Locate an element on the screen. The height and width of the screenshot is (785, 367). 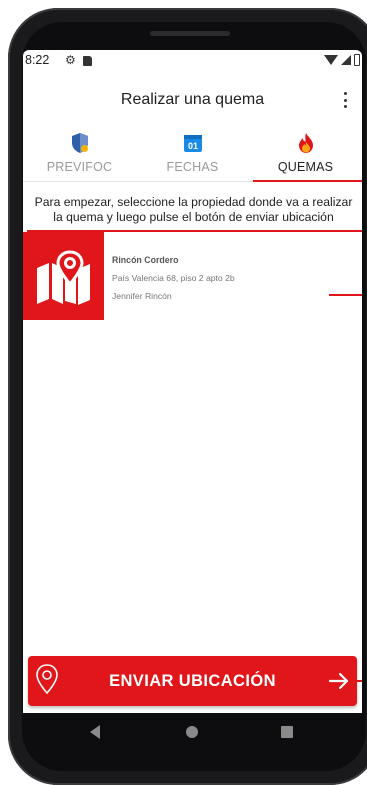
property-owner: Jennifer Rincón is located at coordinates (142, 296).